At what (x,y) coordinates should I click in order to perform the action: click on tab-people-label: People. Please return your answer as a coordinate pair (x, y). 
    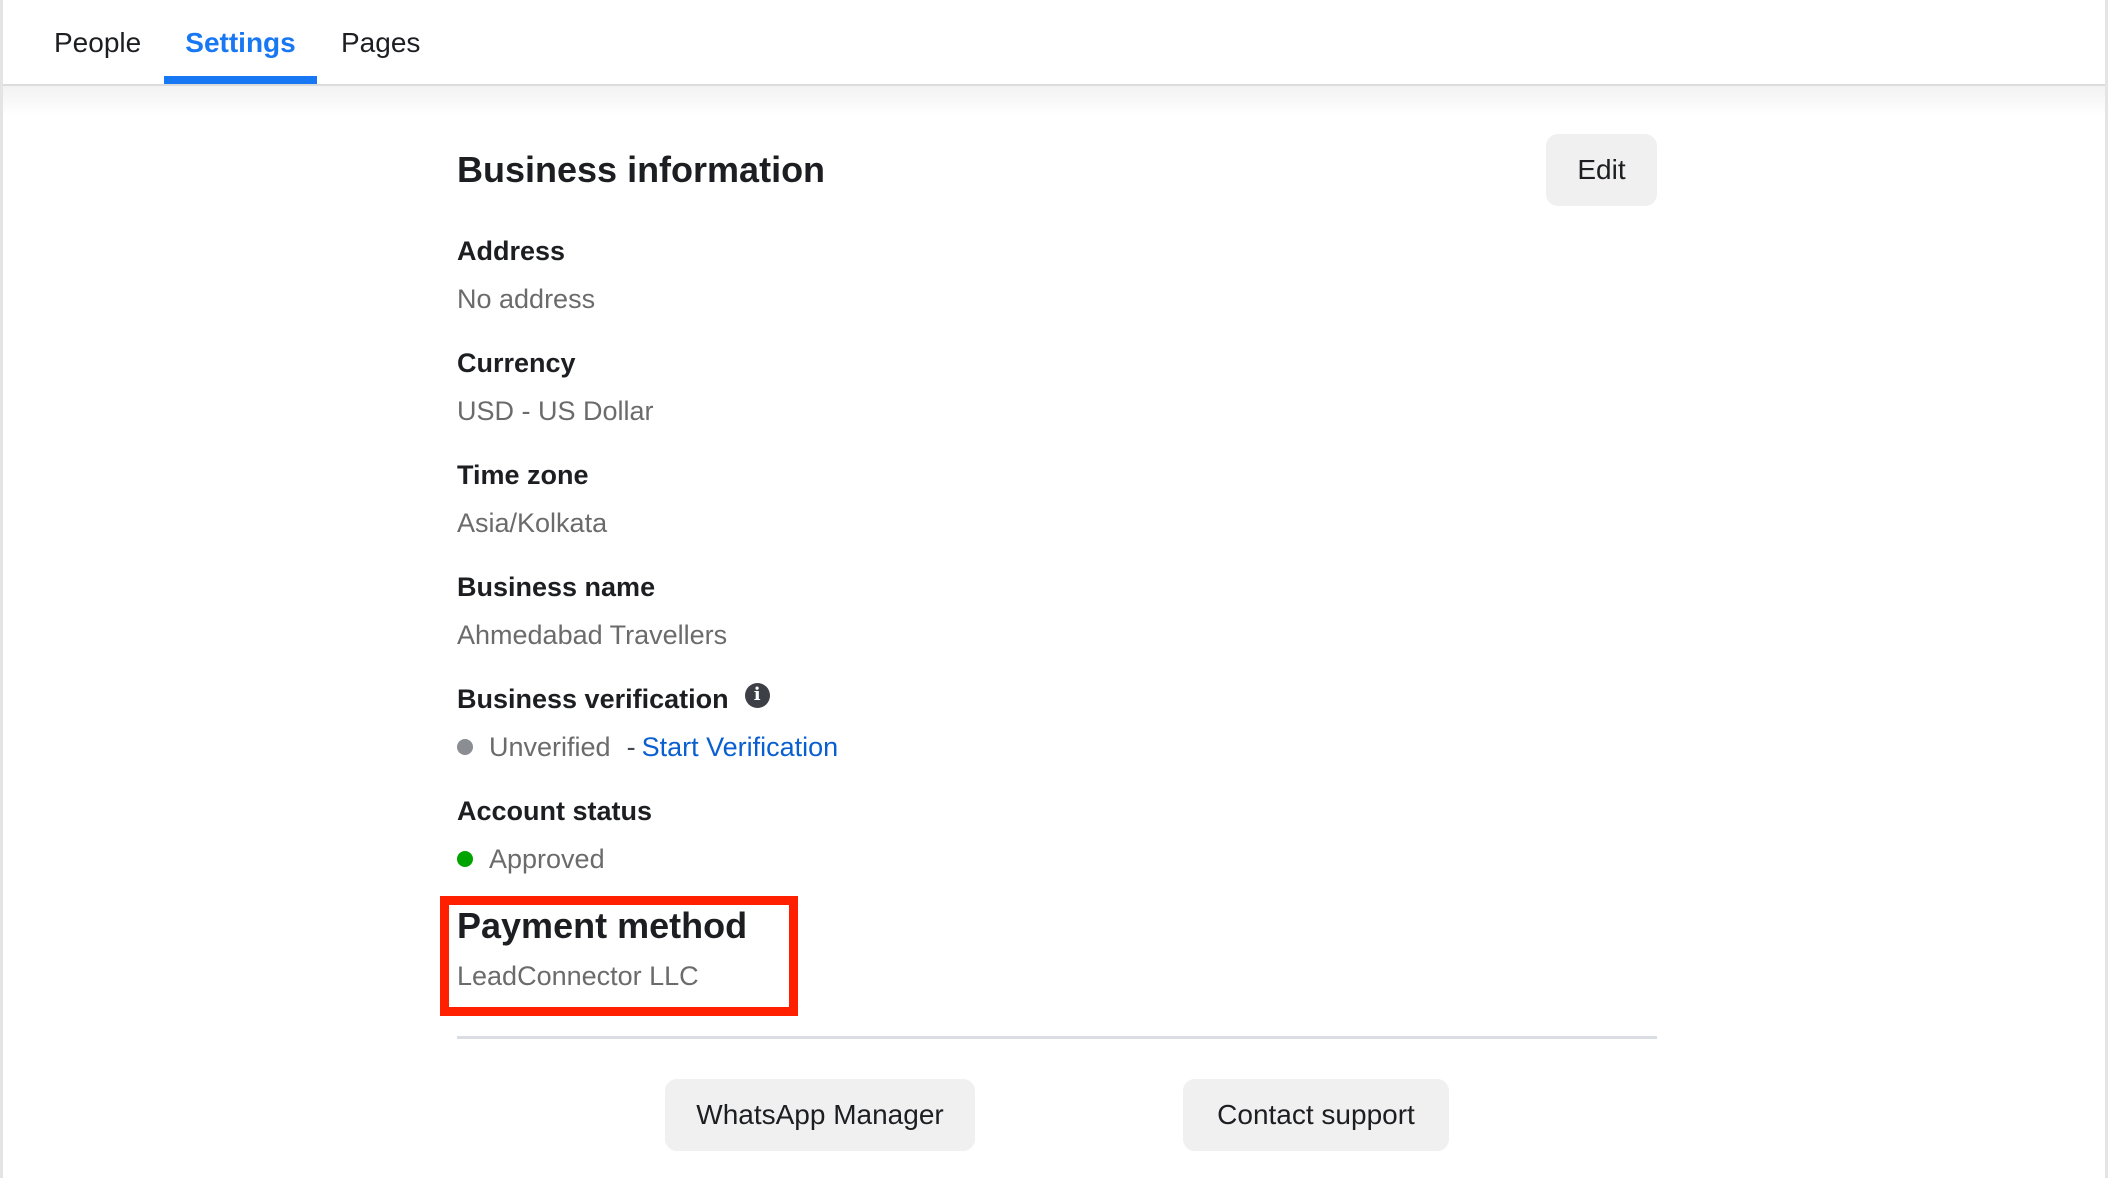
    Looking at the image, I should click on (98, 42).